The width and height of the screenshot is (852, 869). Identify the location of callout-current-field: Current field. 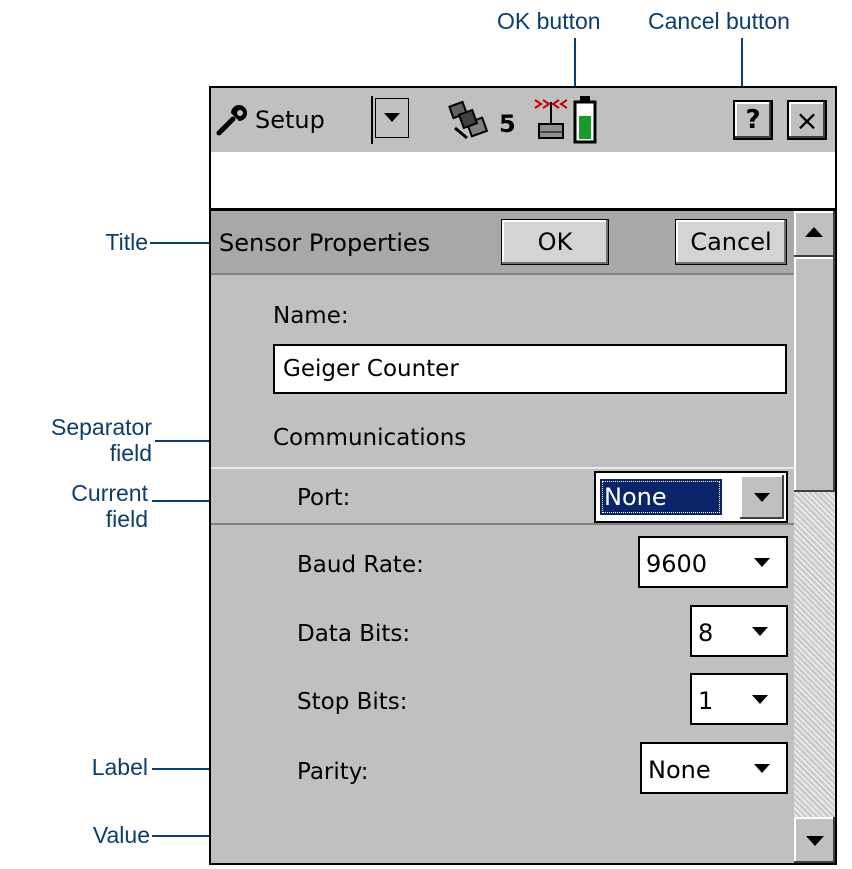
(74, 506).